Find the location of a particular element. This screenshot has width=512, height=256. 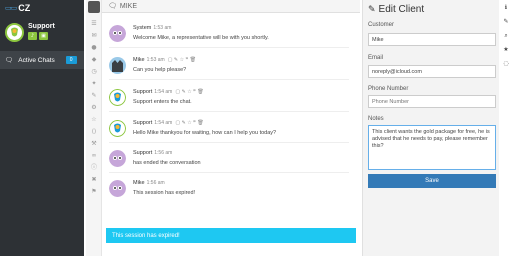

gear-icon: ⚙ is located at coordinates (94, 108).